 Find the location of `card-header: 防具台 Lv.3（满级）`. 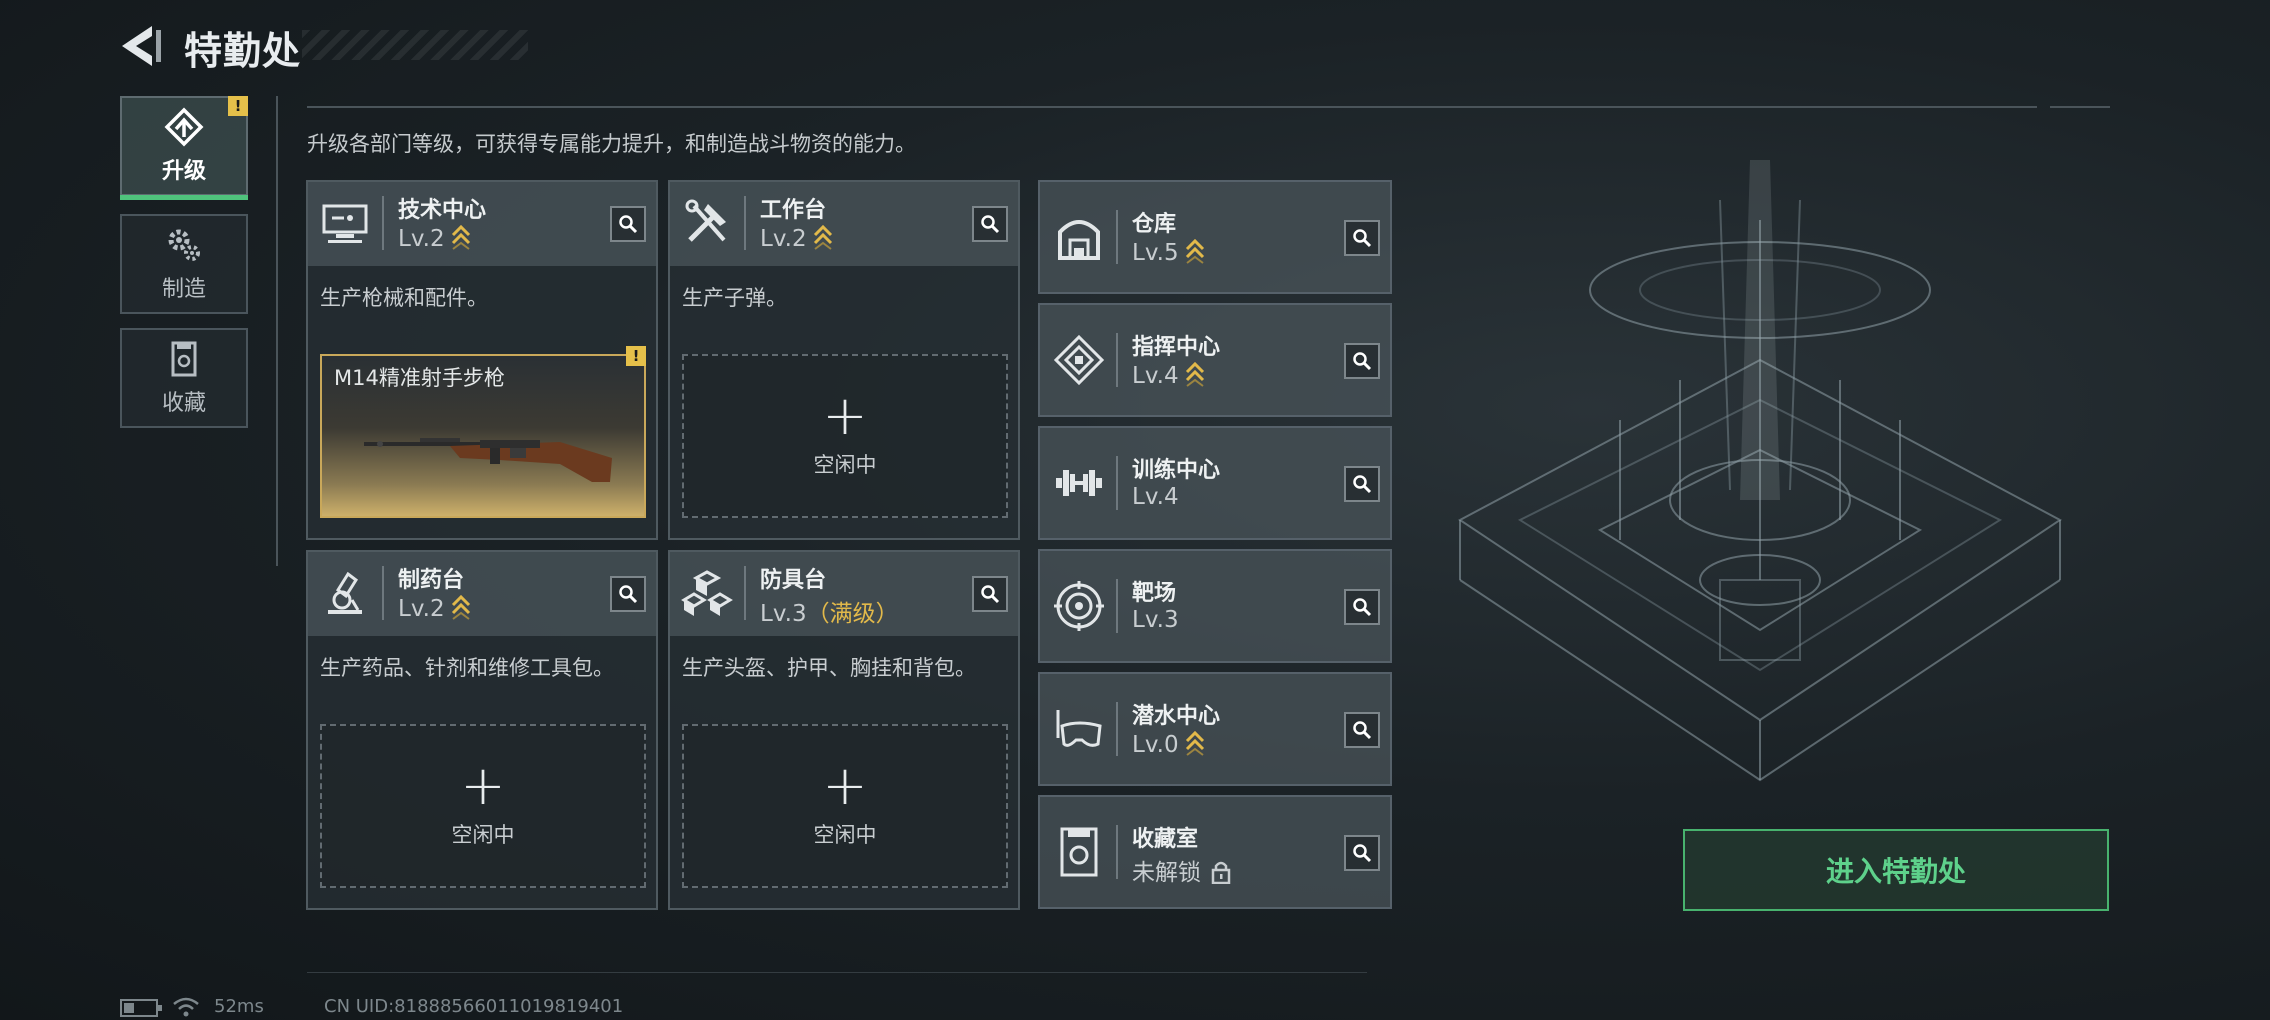

card-header: 防具台 Lv.3（满级） is located at coordinates (844, 594).